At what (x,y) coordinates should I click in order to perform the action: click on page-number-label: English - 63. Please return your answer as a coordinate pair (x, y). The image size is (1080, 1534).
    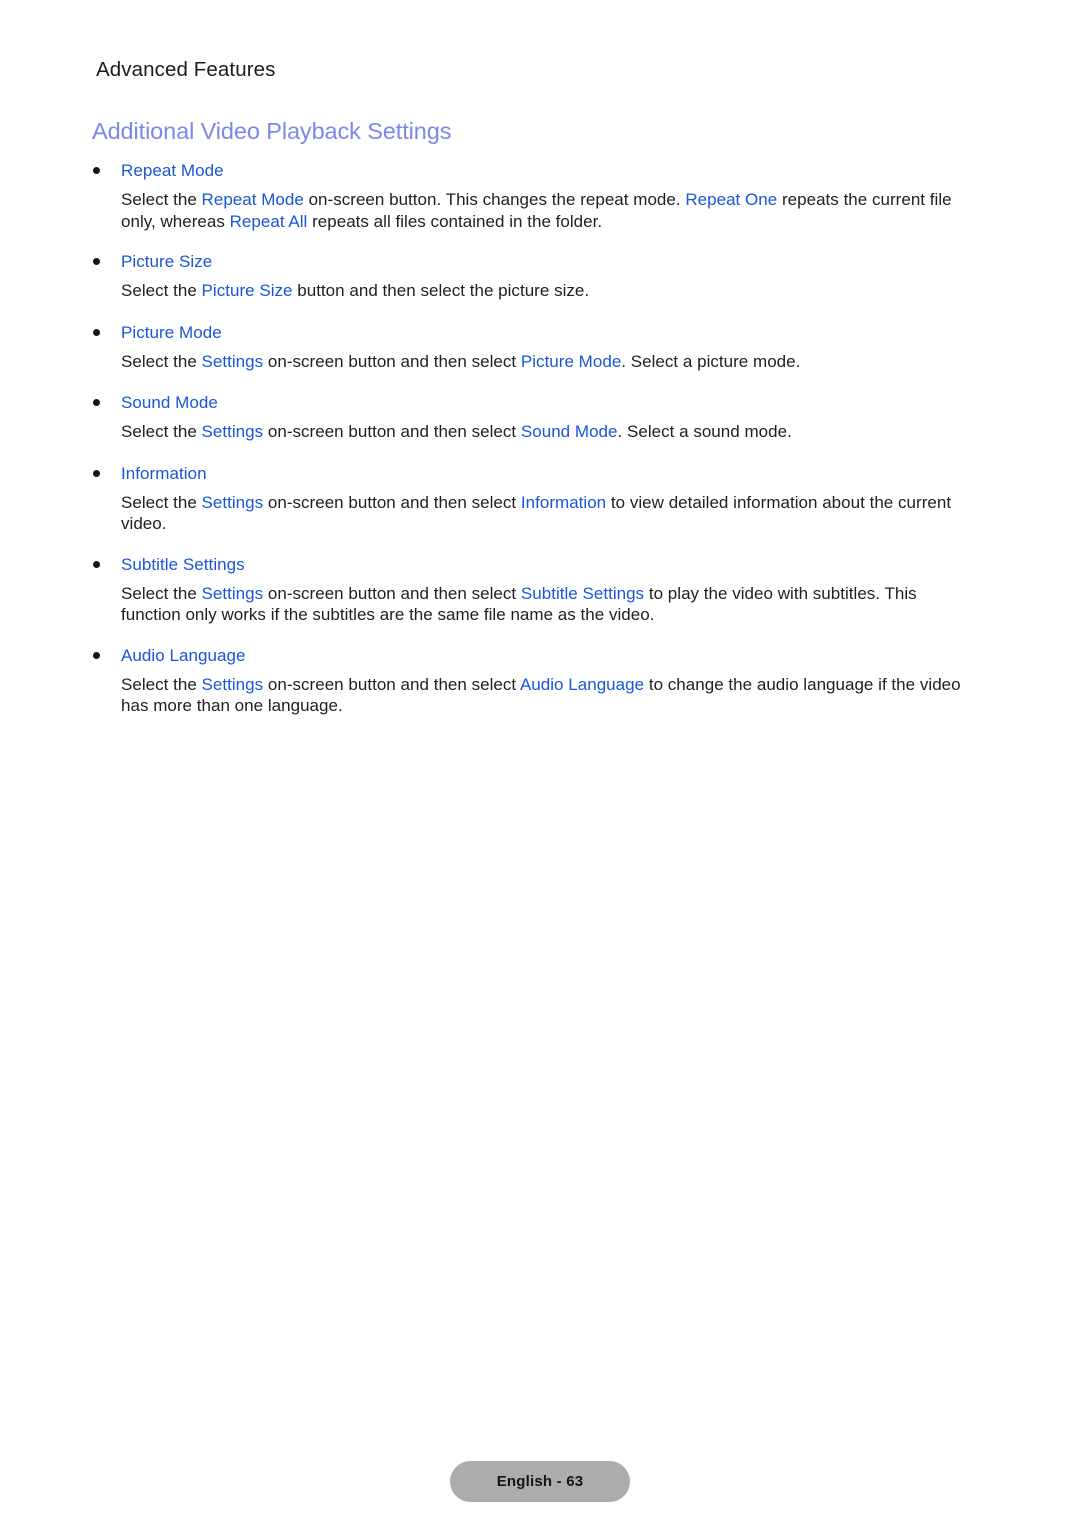
    Looking at the image, I should click on (540, 1481).